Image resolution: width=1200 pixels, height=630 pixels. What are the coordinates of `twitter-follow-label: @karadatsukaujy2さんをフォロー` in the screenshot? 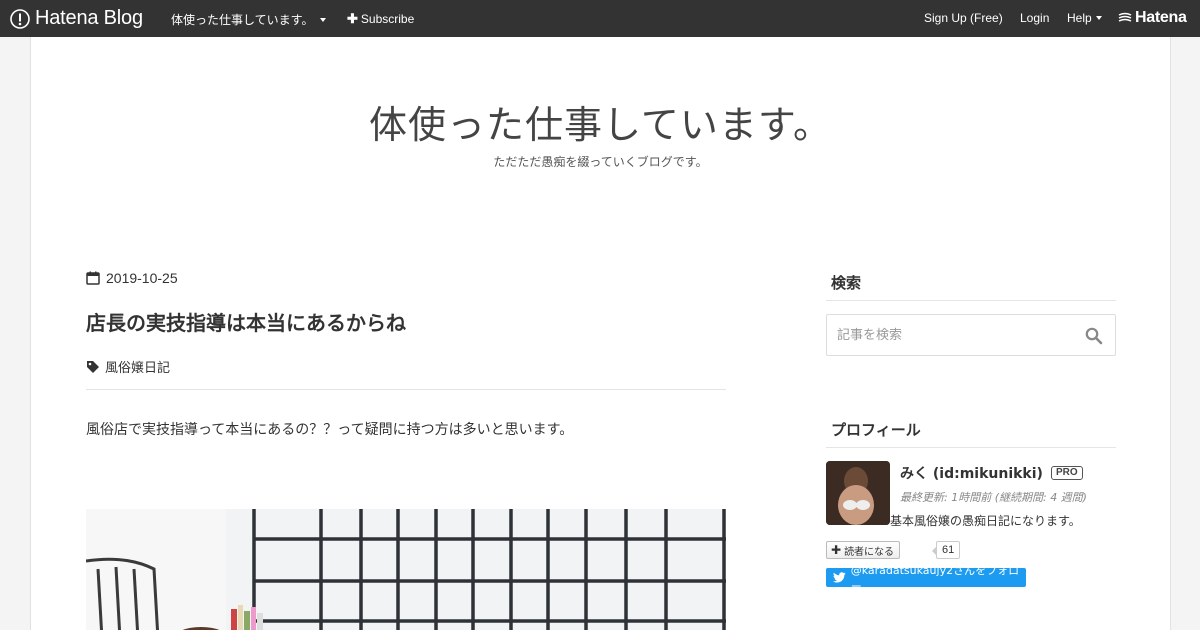 It's located at (935, 578).